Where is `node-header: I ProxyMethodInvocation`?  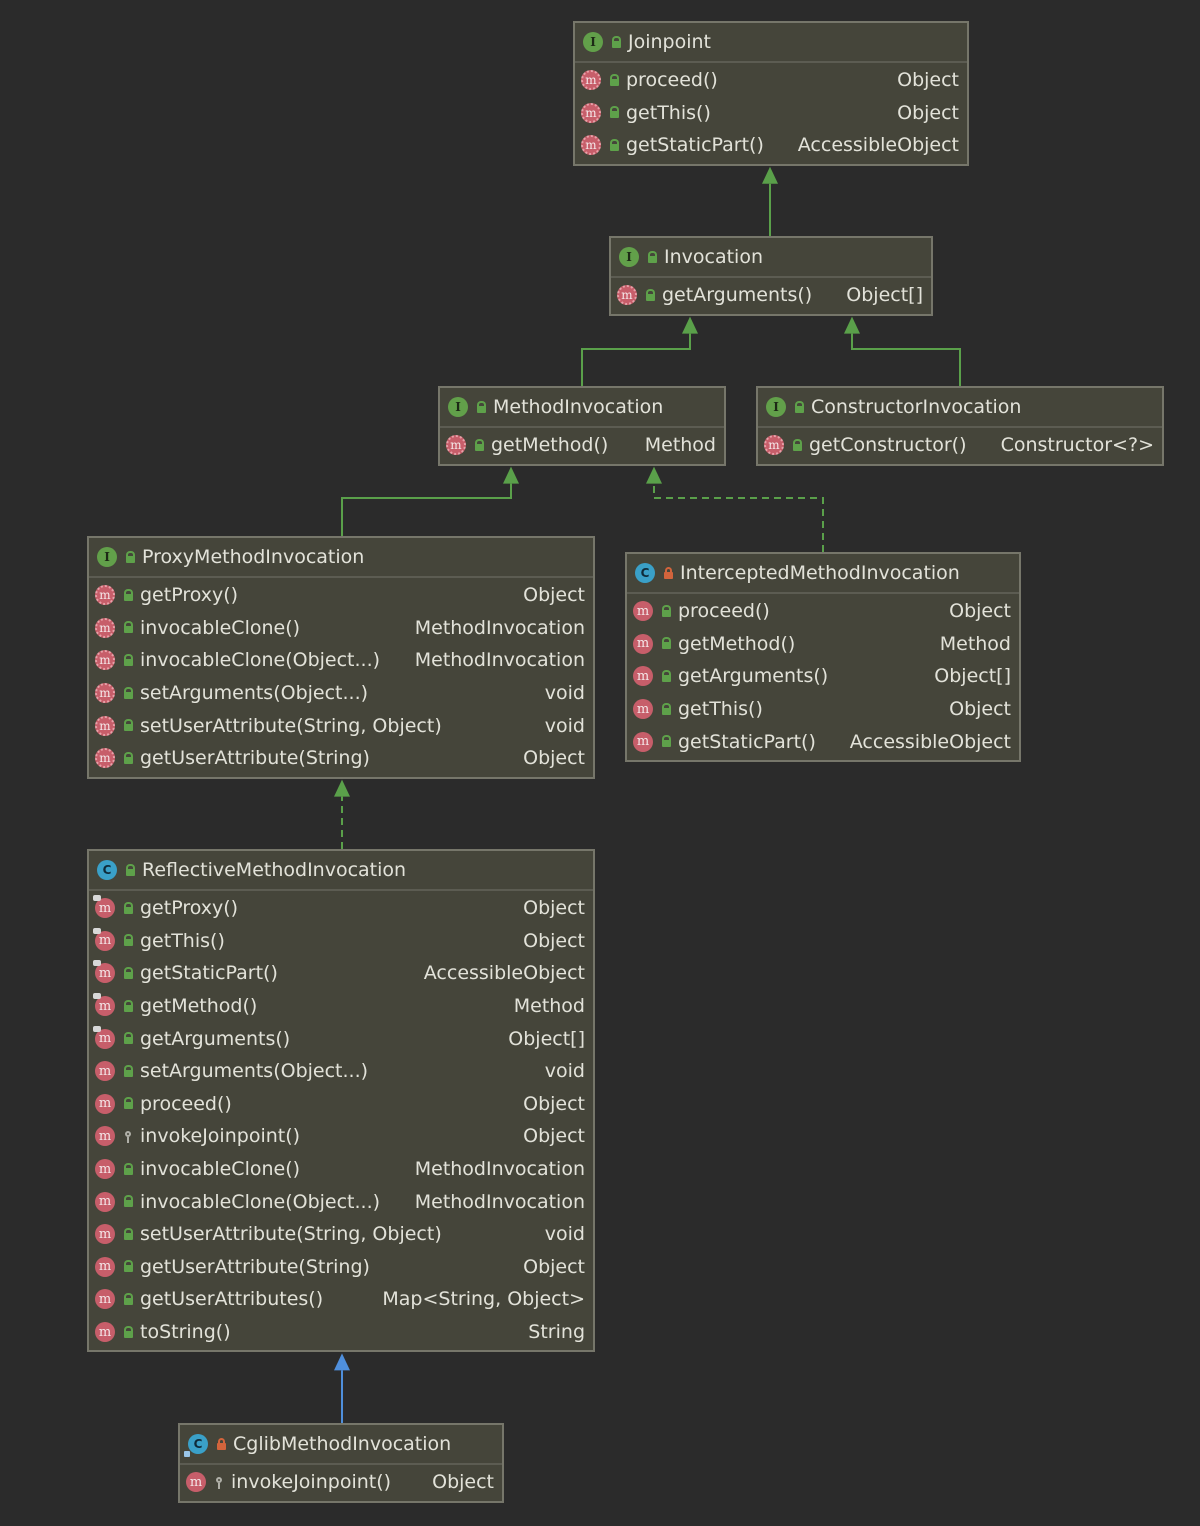
node-header: I ProxyMethodInvocation is located at coordinates (341, 558).